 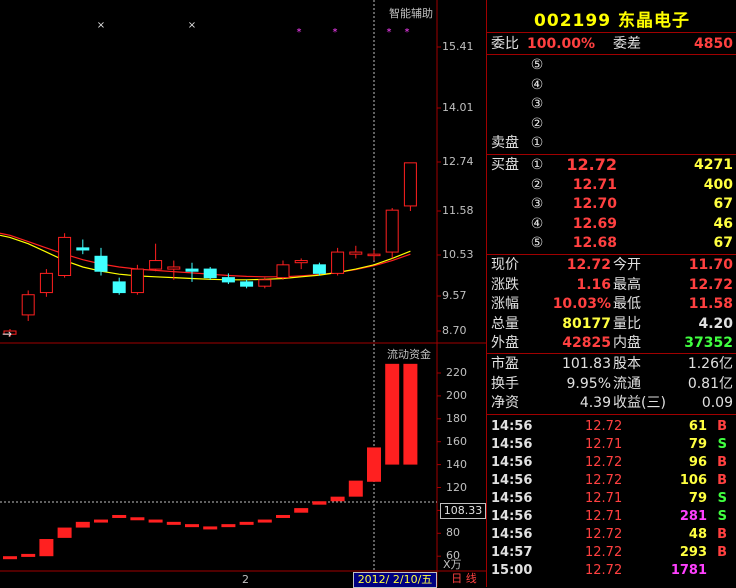 I want to click on buy-price: 12.70, so click(x=594, y=204).